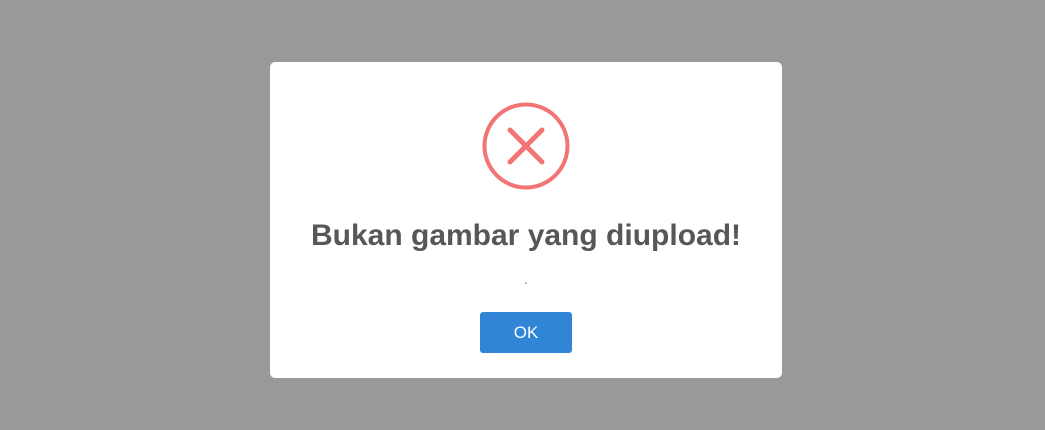 The height and width of the screenshot is (430, 1045). Describe the element at coordinates (526, 235) in the screenshot. I see `dialog-title: Bukan gambar yang diupload!` at that location.